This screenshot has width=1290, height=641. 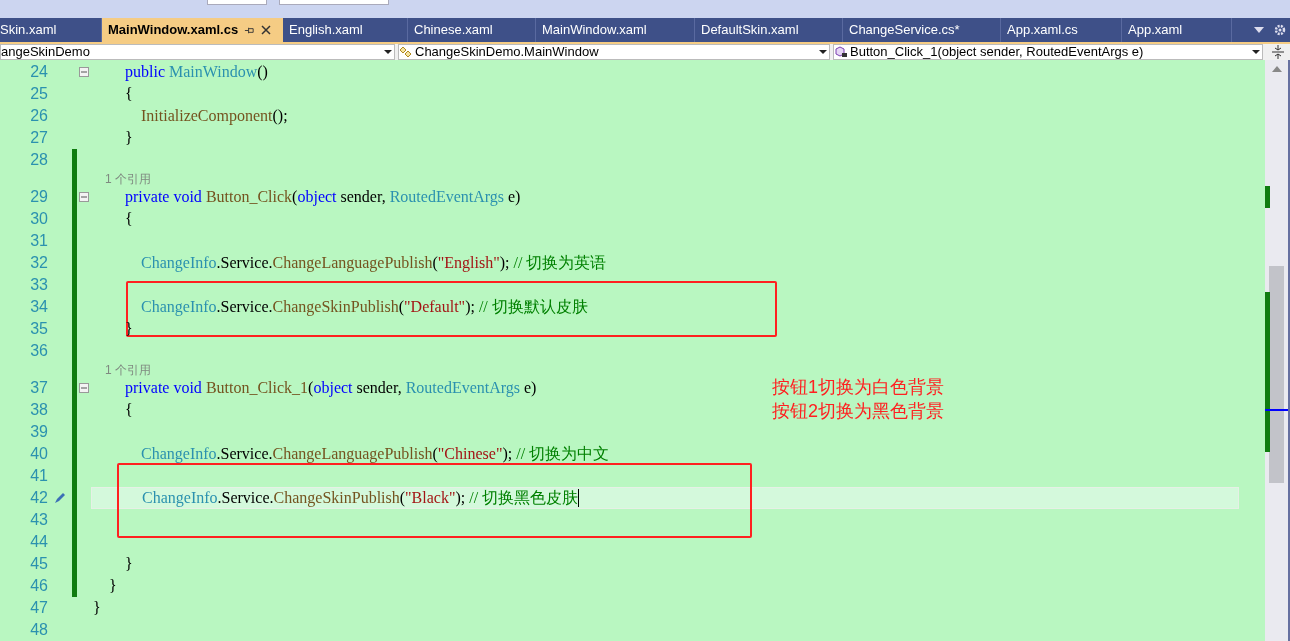 I want to click on code-line: InitializeComponent();, so click(x=214, y=116).